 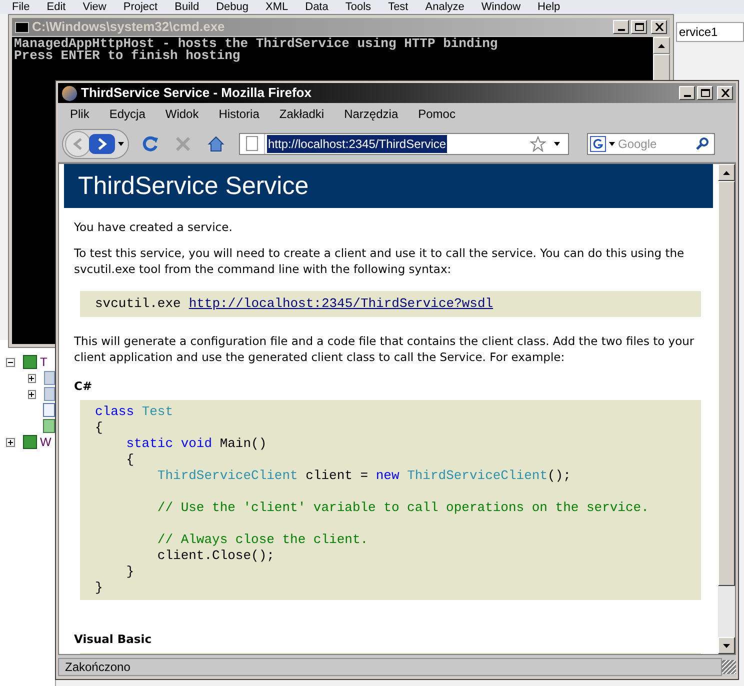 I want to click on chevron-right-icon, so click(x=102, y=144).